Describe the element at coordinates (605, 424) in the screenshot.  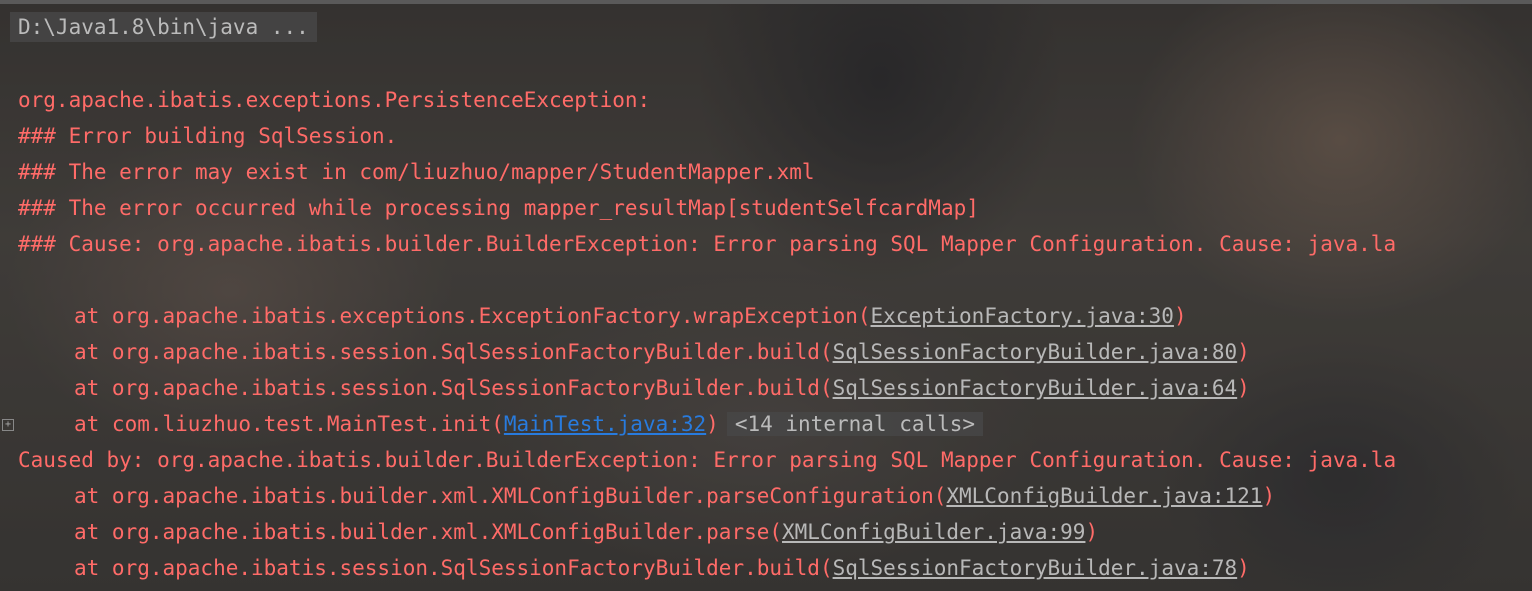
I see `source-link: MainTest.java:32` at that location.